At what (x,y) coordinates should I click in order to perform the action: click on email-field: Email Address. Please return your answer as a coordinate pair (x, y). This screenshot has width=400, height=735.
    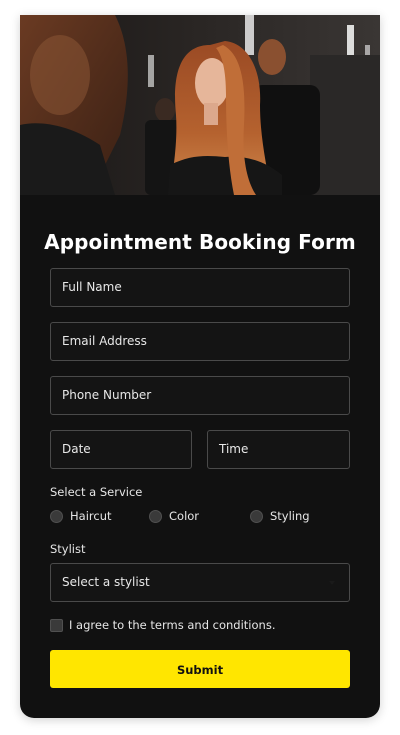
    Looking at the image, I should click on (200, 341).